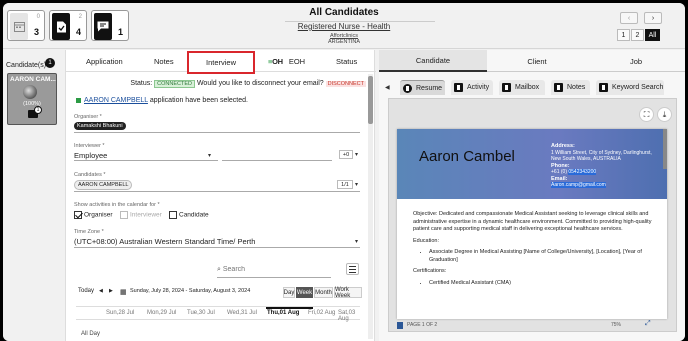 The width and height of the screenshot is (688, 341). Describe the element at coordinates (433, 61) in the screenshot. I see `tab-candidate: Candidate` at that location.